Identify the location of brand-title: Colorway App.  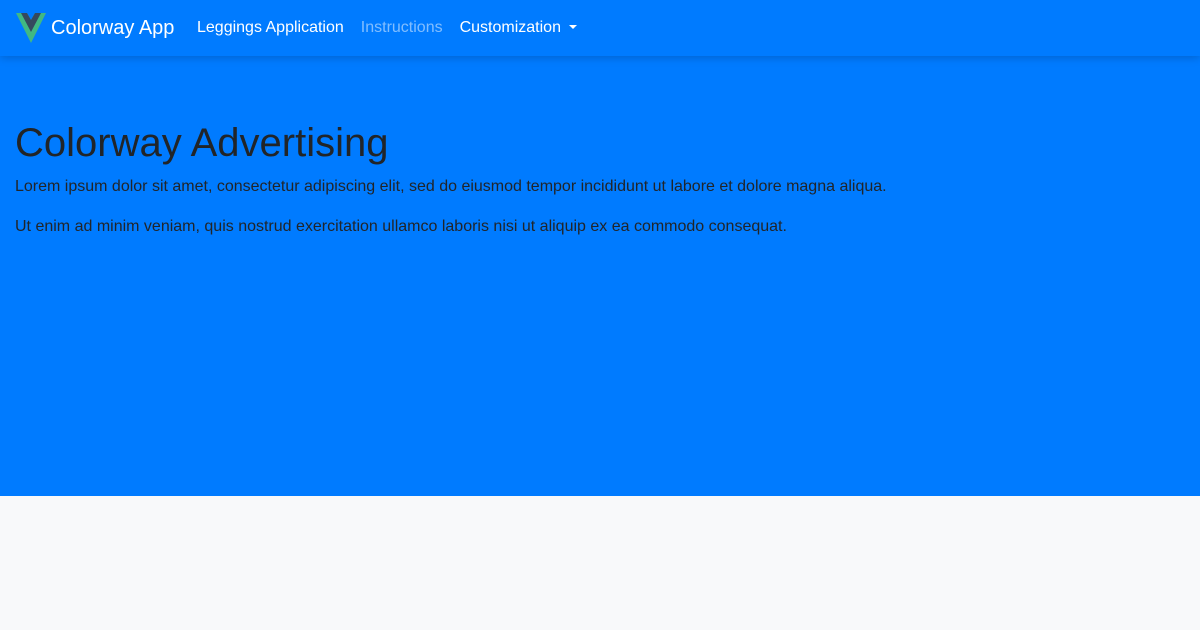
(113, 28).